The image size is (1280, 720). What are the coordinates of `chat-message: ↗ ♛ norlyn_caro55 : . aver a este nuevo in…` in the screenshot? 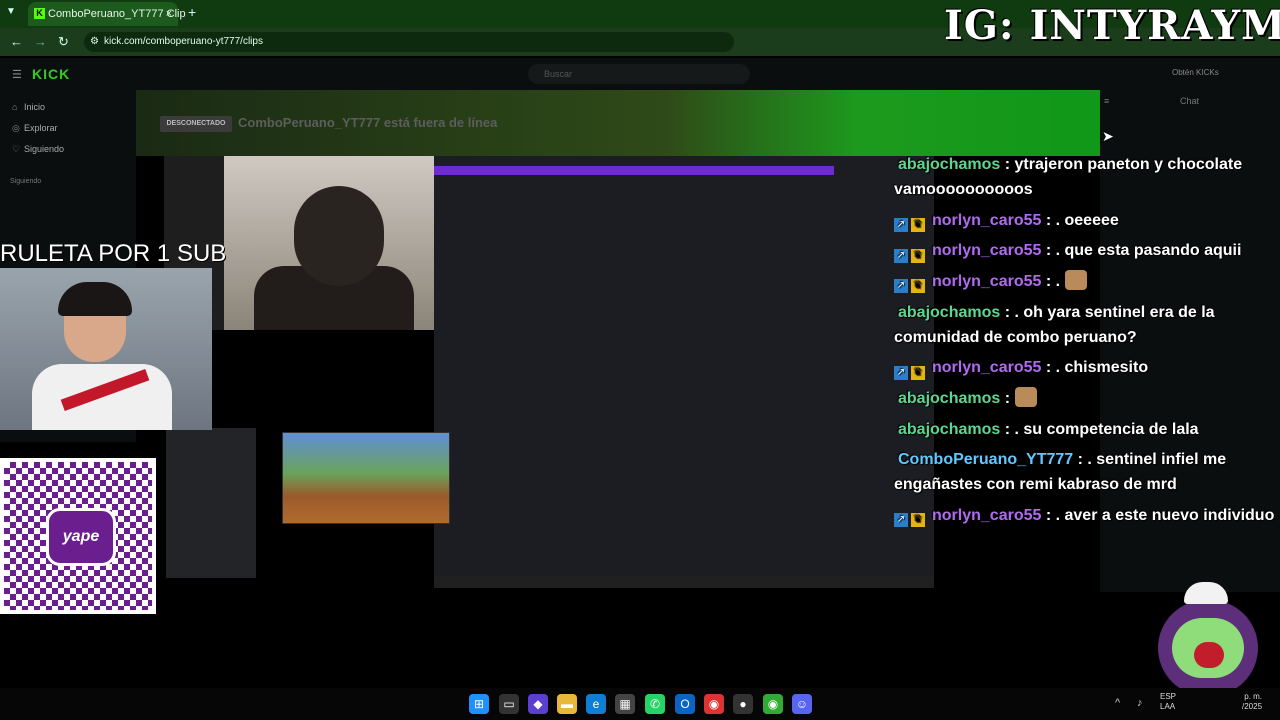 It's located at (1087, 515).